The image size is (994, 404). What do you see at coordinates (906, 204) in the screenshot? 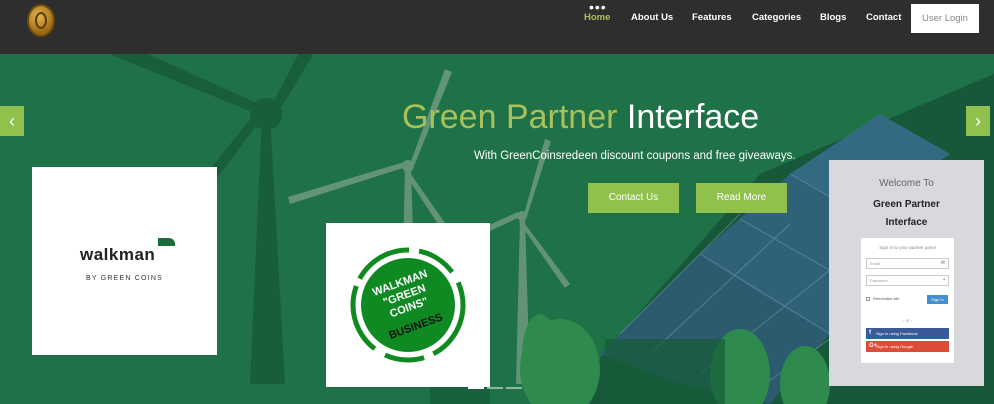
I see `login-title-line1: Green Partner` at bounding box center [906, 204].